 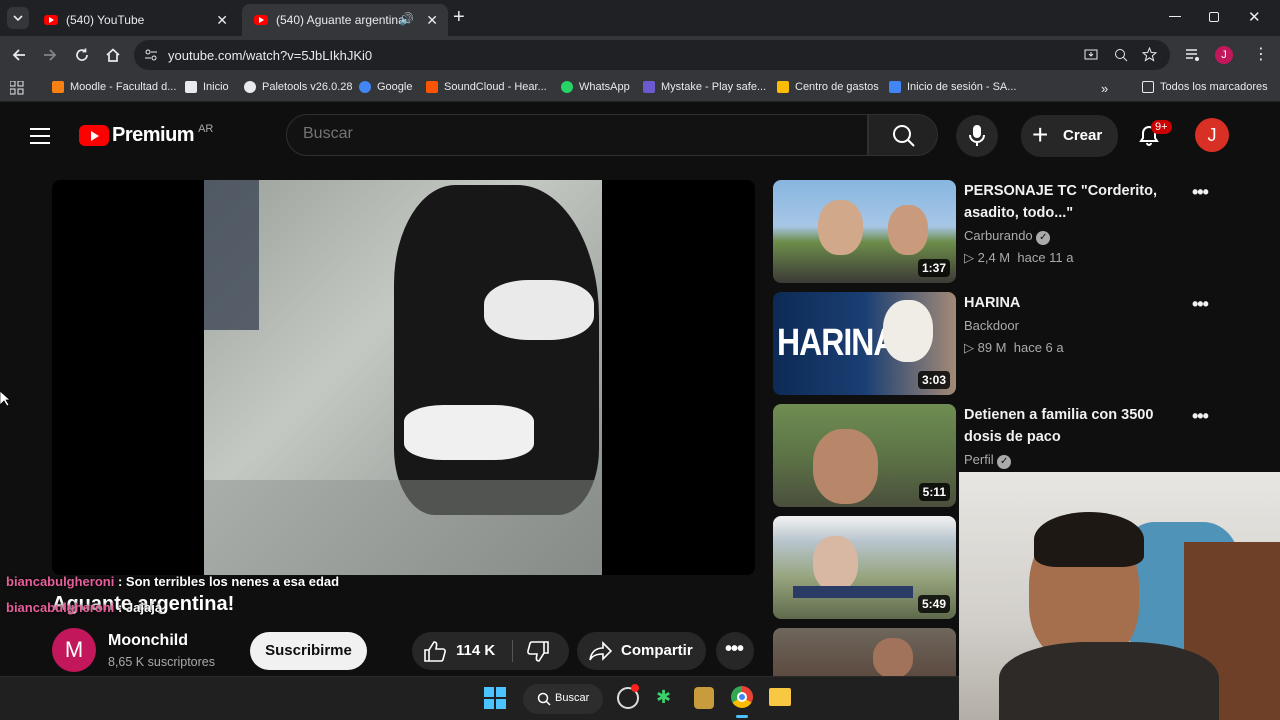 I want to click on chrome-icon, so click(x=742, y=697).